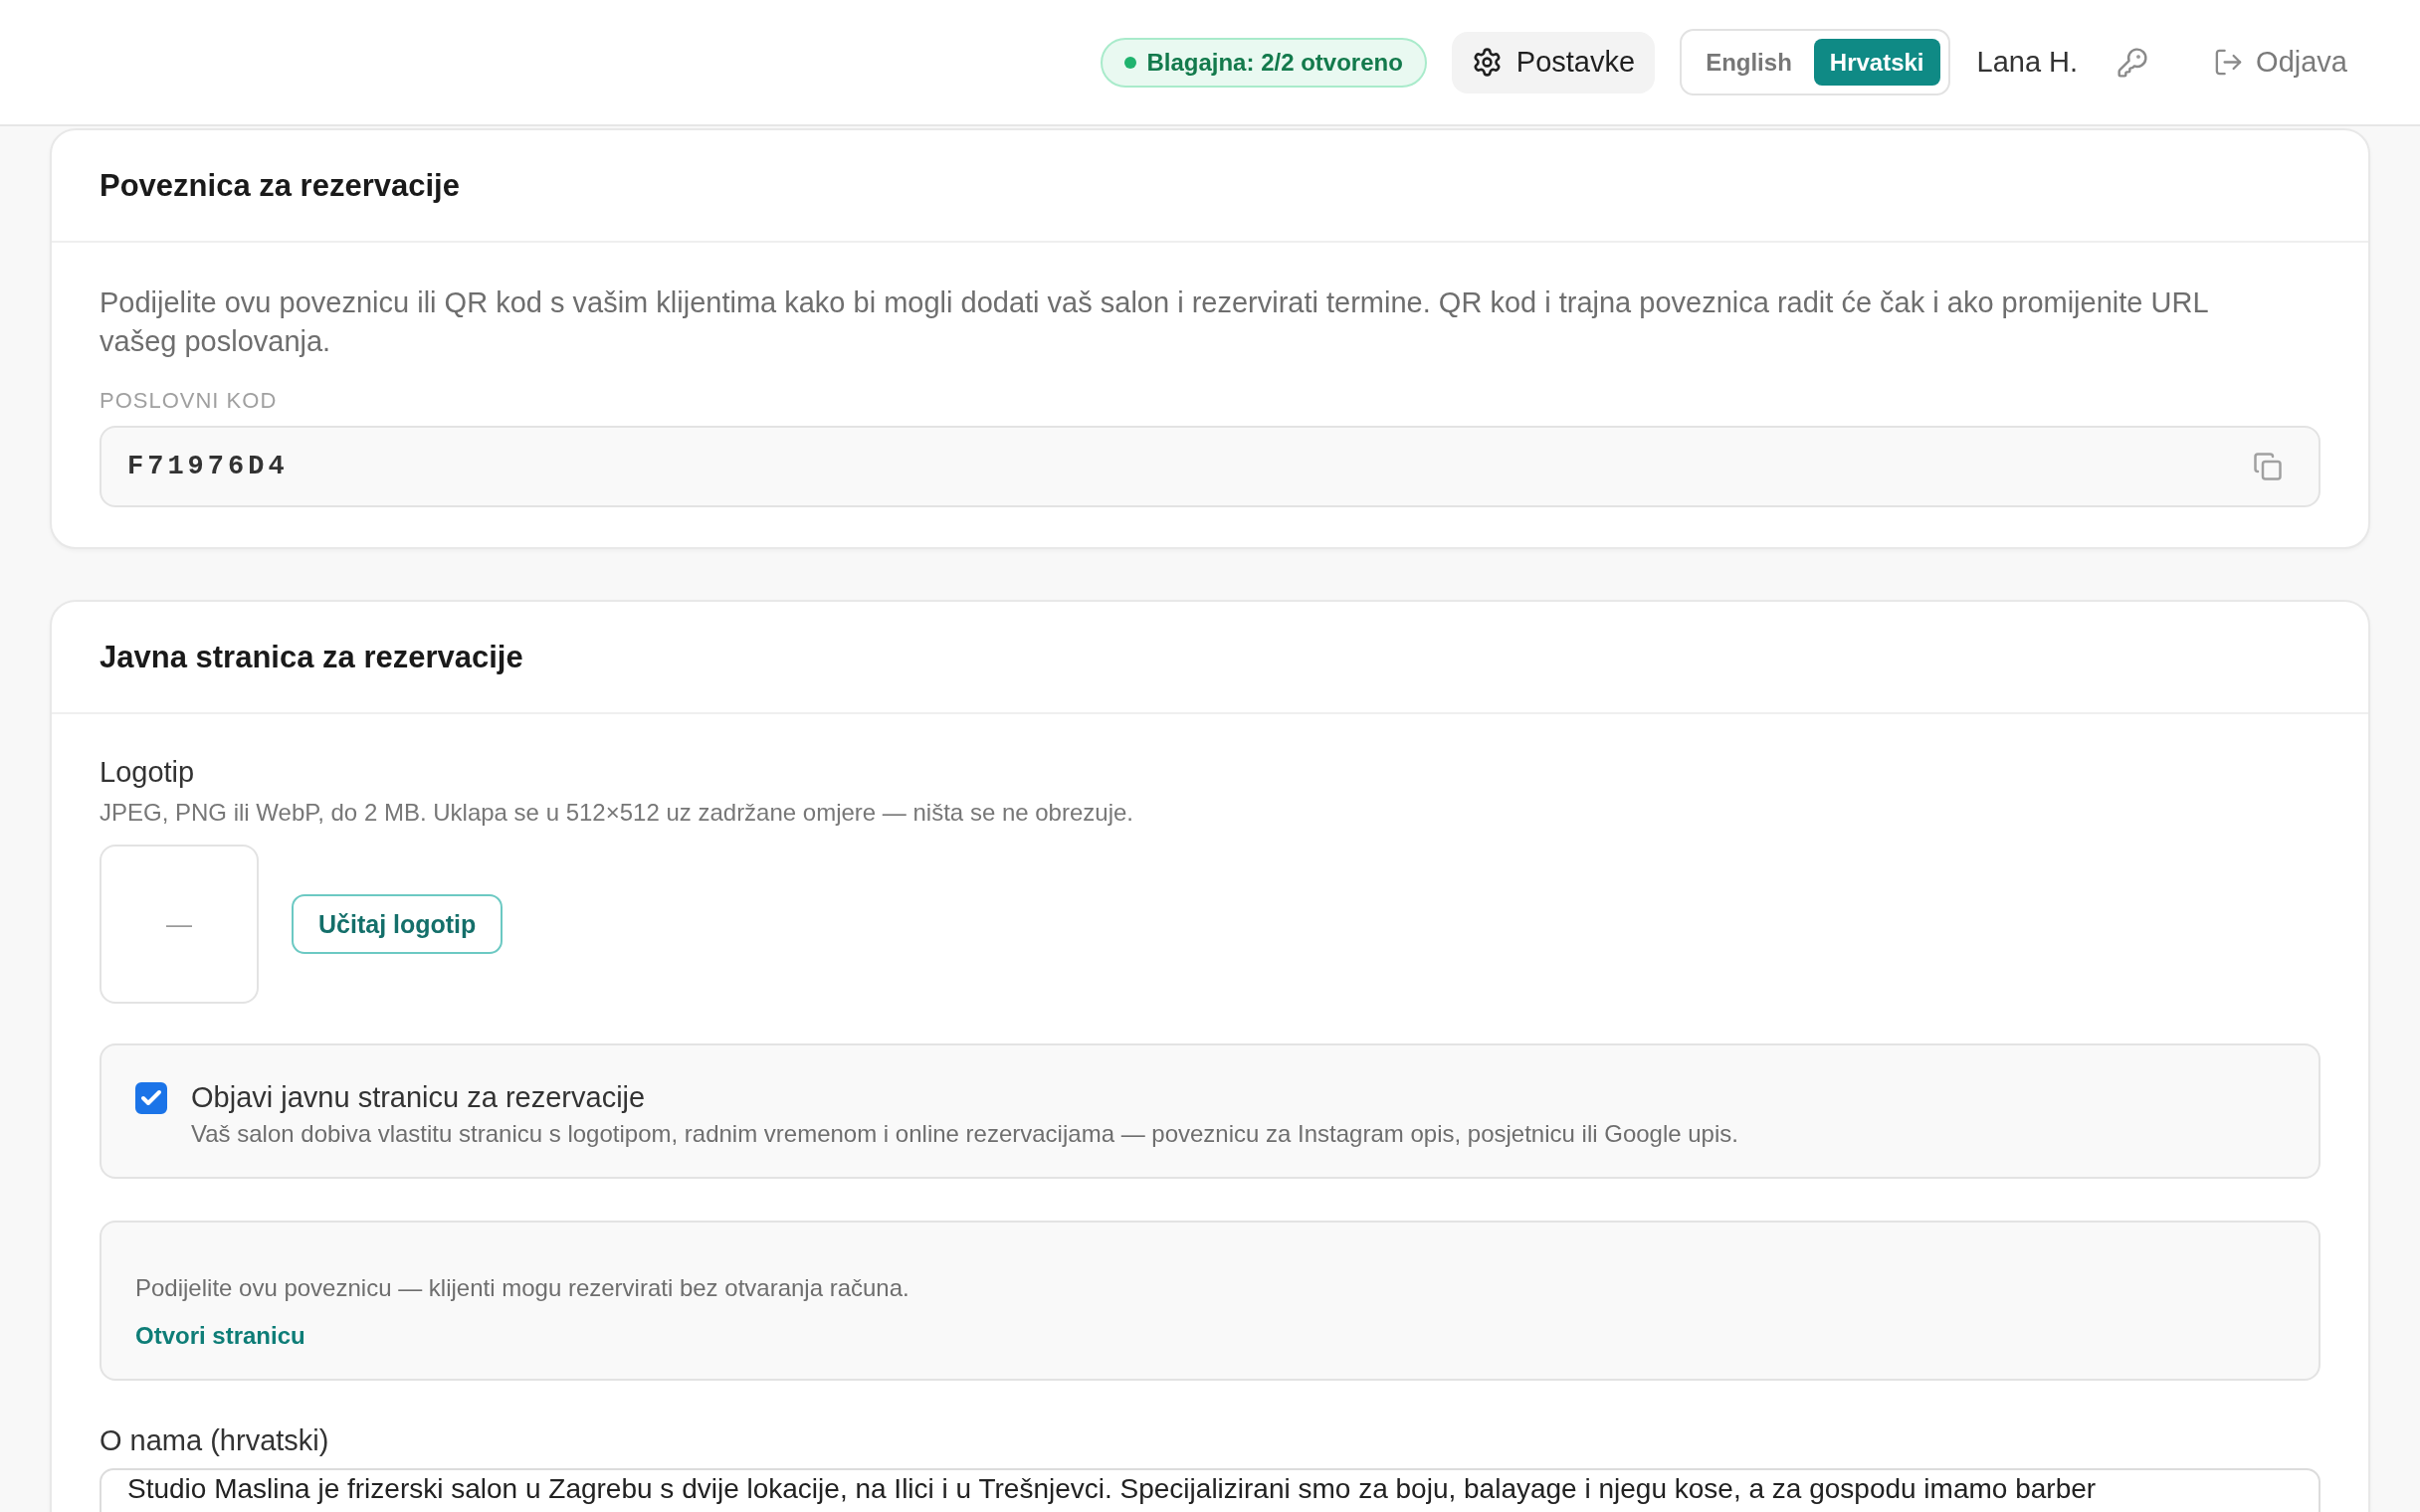 The height and width of the screenshot is (1512, 2420). What do you see at coordinates (398, 924) in the screenshot?
I see `upload-logo-button: Učitaj logotip` at bounding box center [398, 924].